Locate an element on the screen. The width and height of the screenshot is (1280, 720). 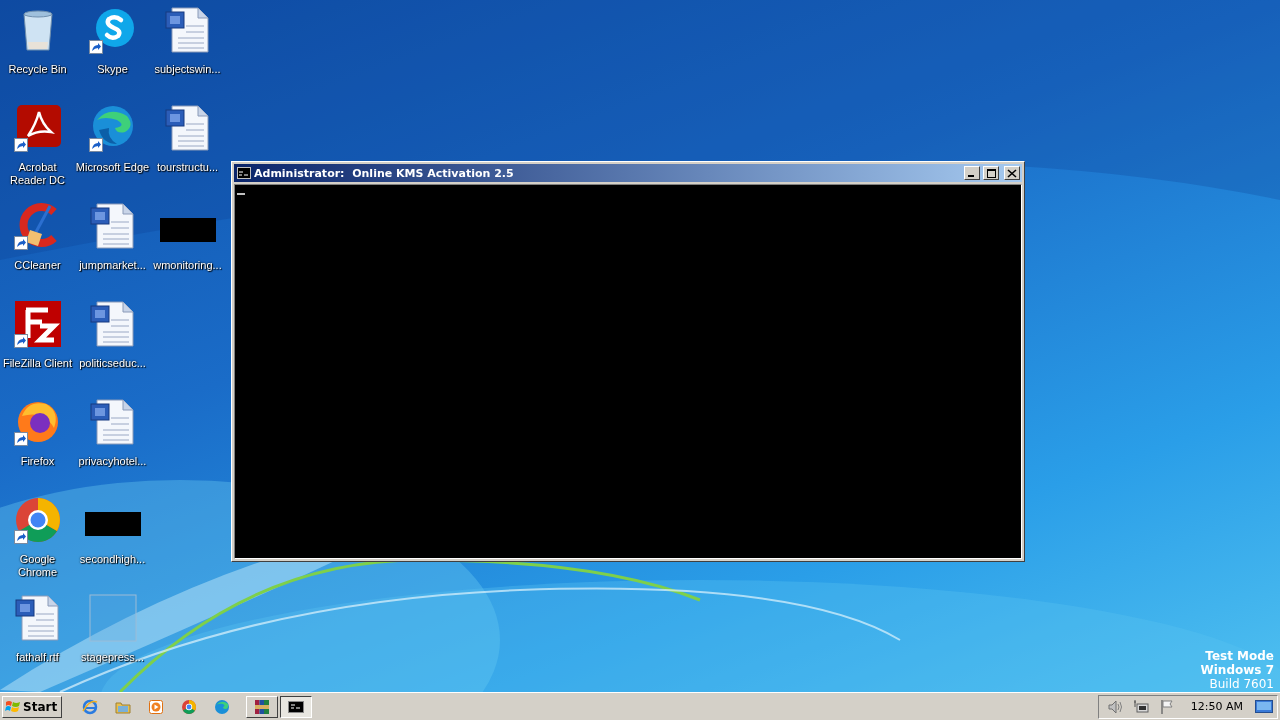
text-cursor is located at coordinates (241, 194).